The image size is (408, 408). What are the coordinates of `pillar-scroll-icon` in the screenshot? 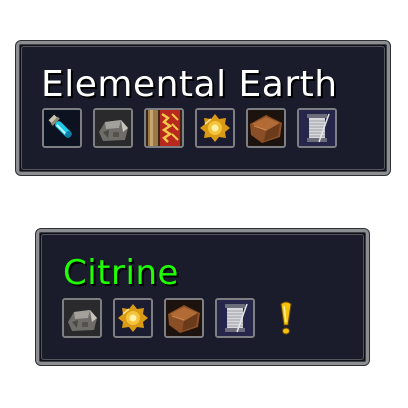 It's located at (164, 128).